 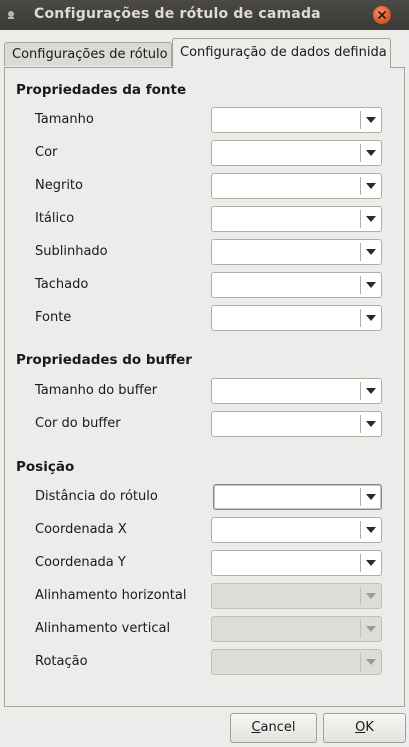 I want to click on section-title-font: Propriedades da fonte, so click(x=101, y=90).